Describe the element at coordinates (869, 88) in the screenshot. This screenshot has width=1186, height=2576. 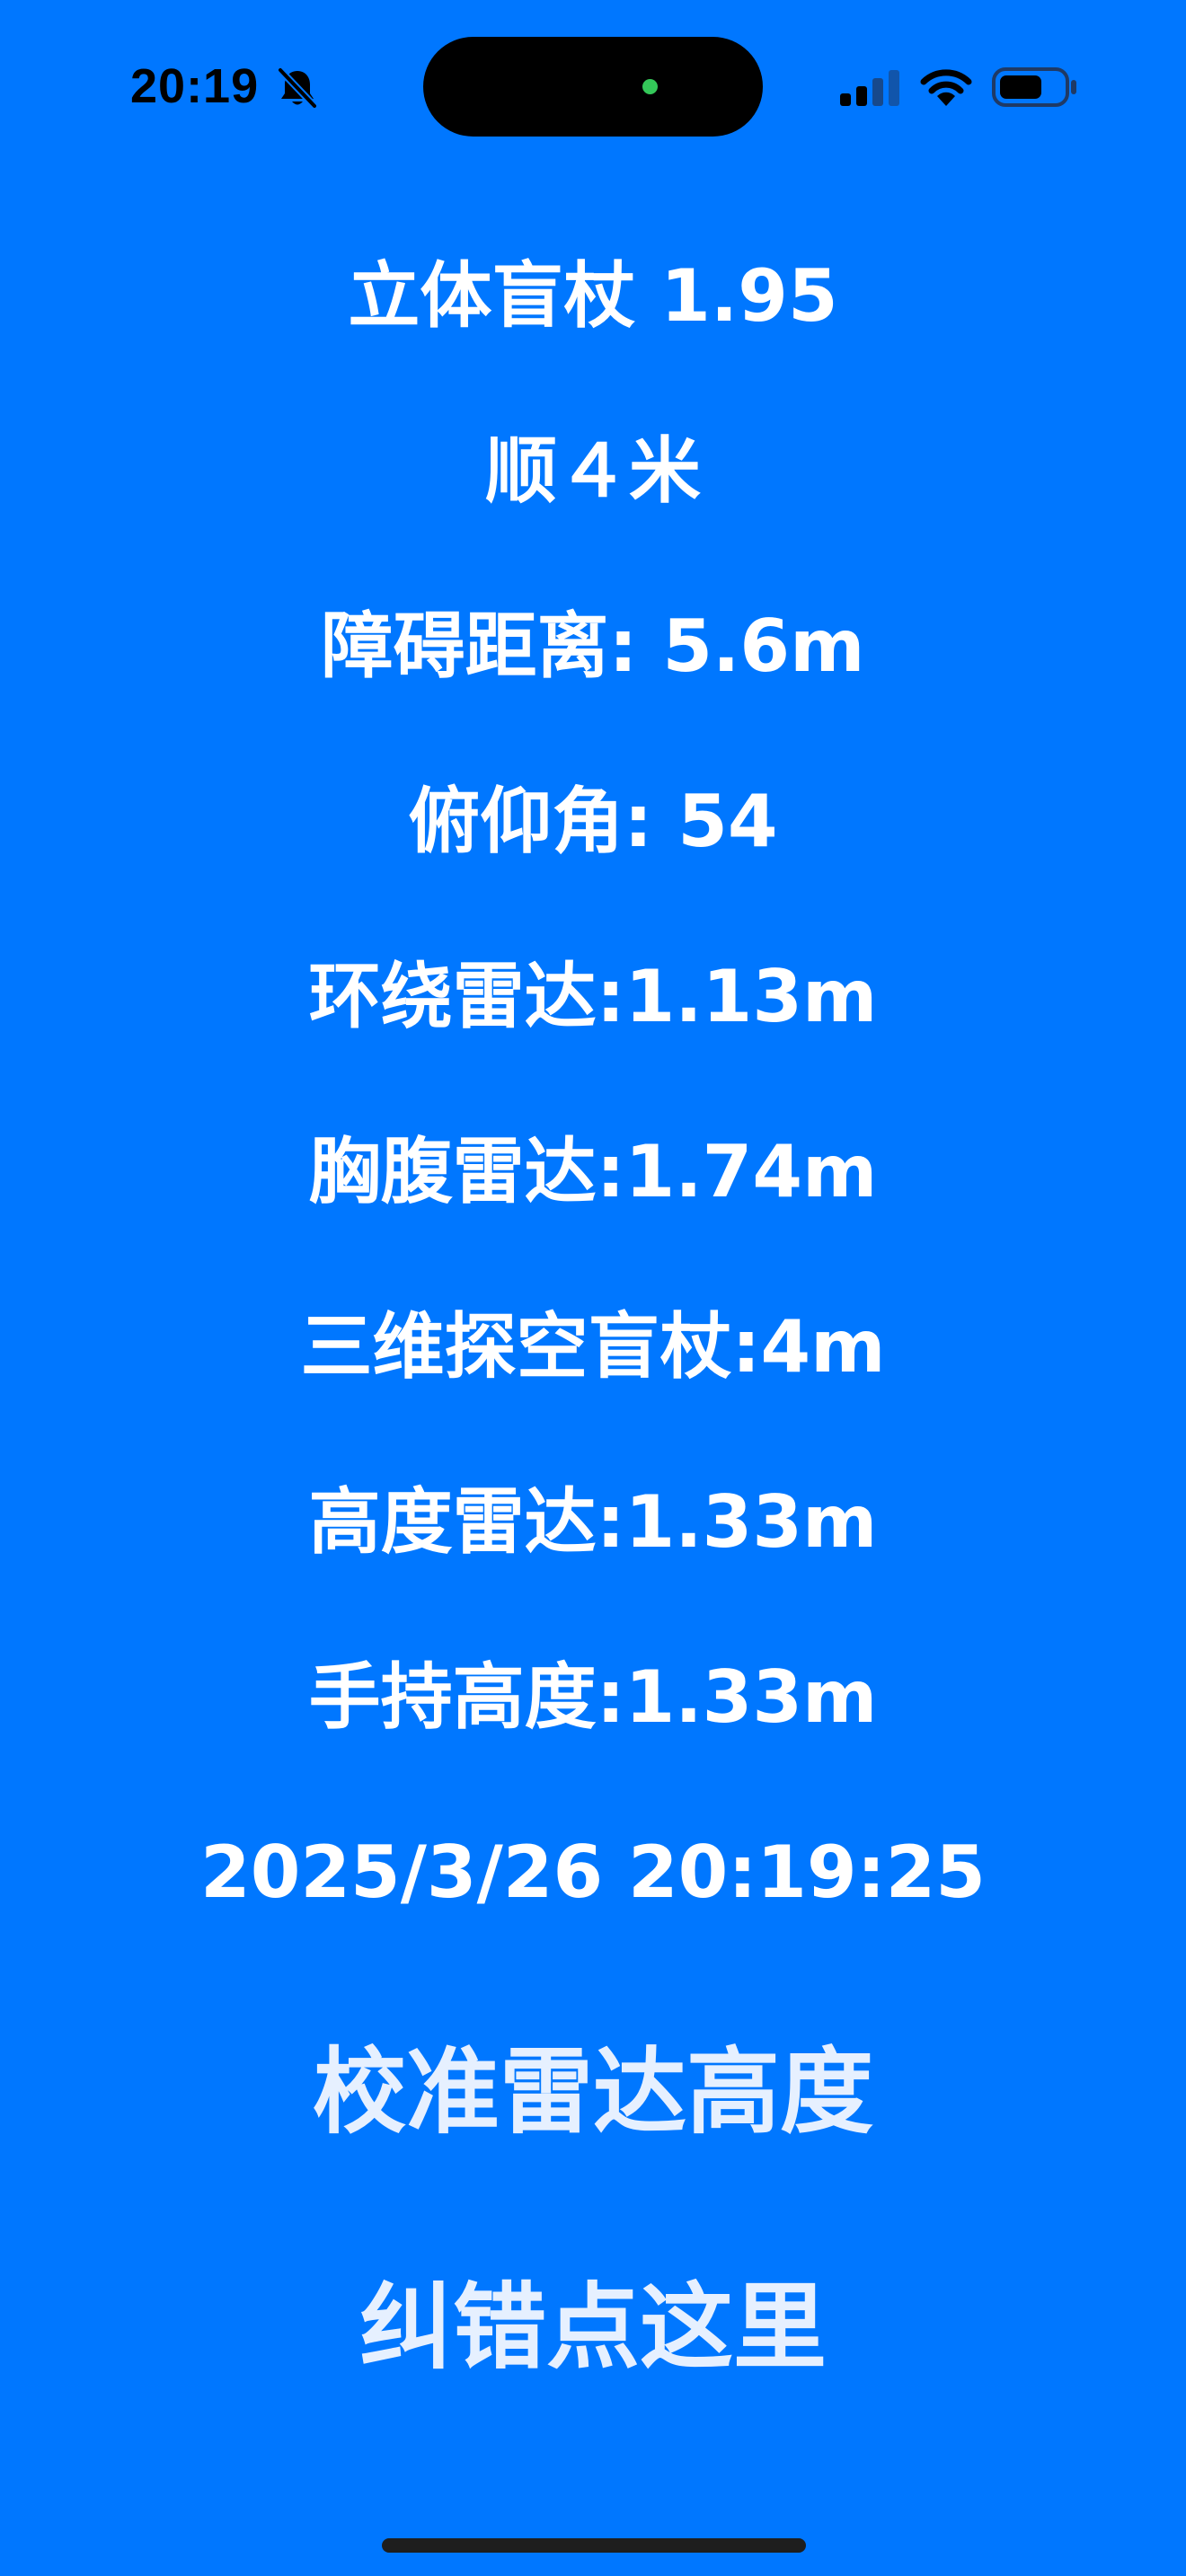
I see `cellular-signal-icon` at that location.